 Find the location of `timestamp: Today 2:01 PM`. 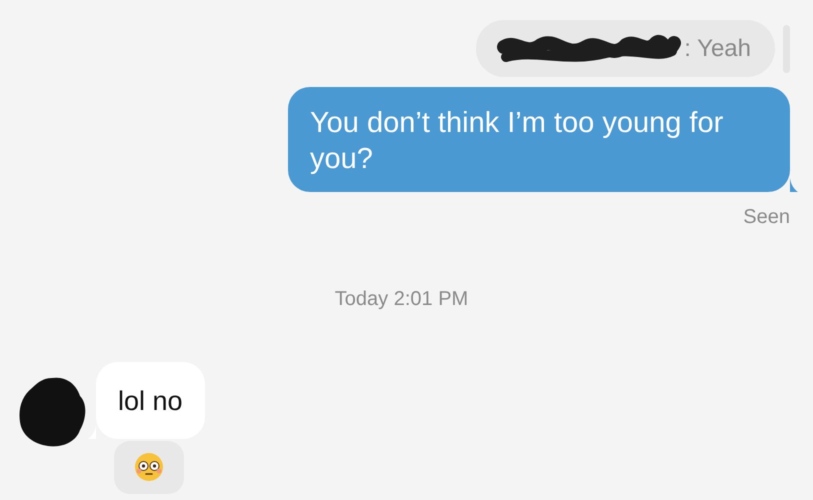

timestamp: Today 2:01 PM is located at coordinates (402, 299).